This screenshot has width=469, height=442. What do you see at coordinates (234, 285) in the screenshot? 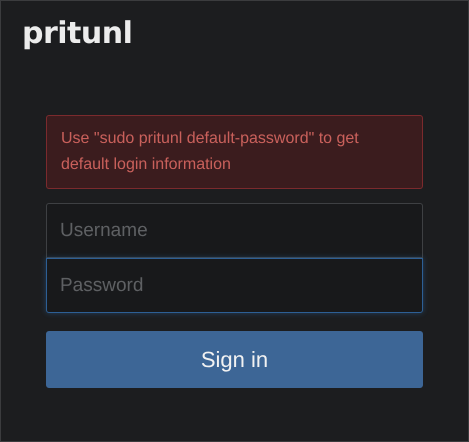
I see `password-field: Password` at bounding box center [234, 285].